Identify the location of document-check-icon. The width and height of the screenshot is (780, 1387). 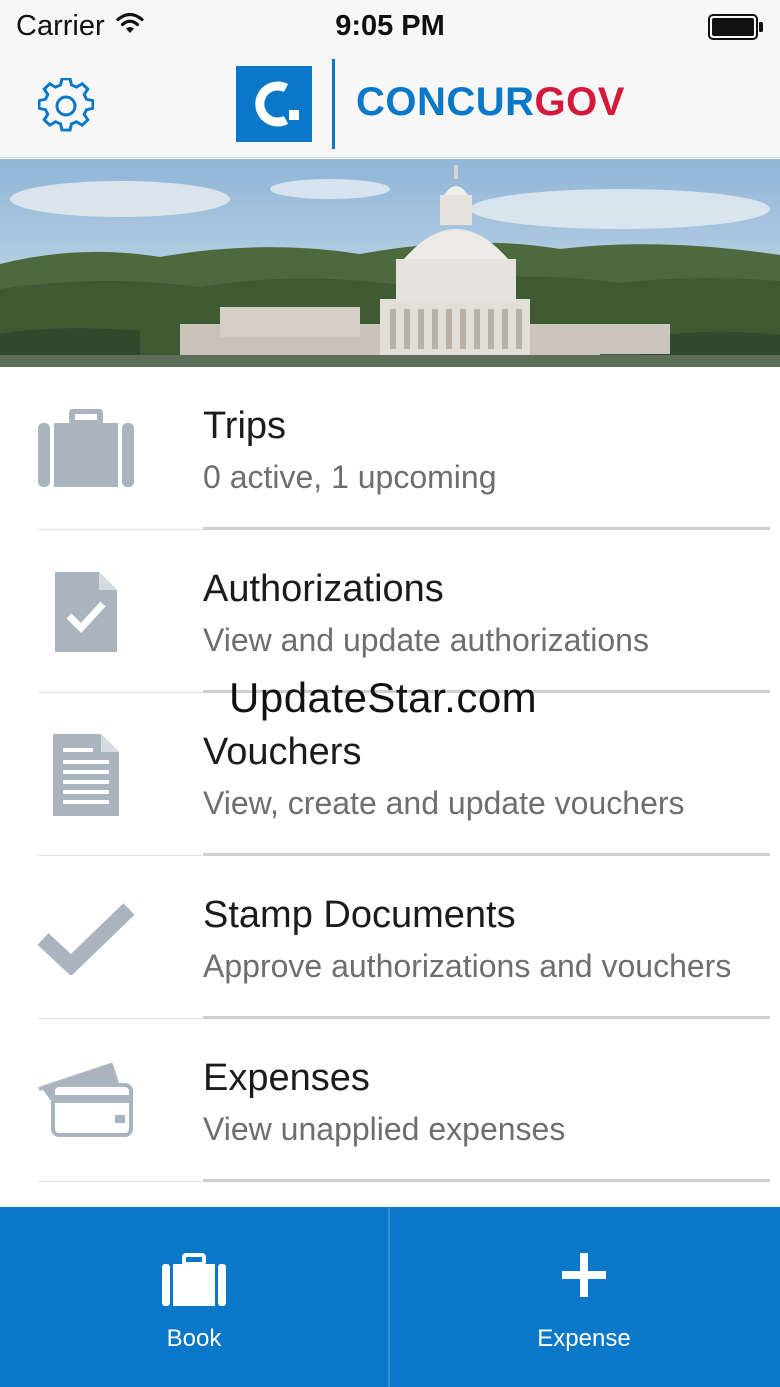
(86, 611).